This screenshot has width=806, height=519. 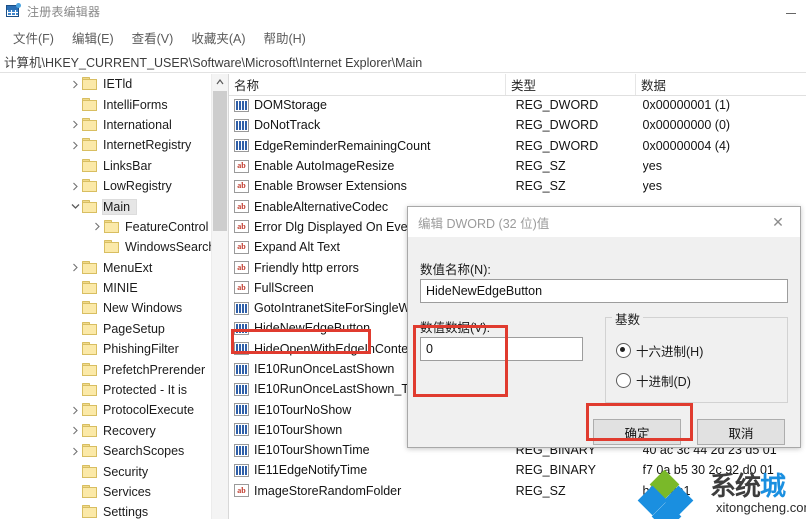 I want to click on menu-view: 查看(V), so click(x=153, y=37).